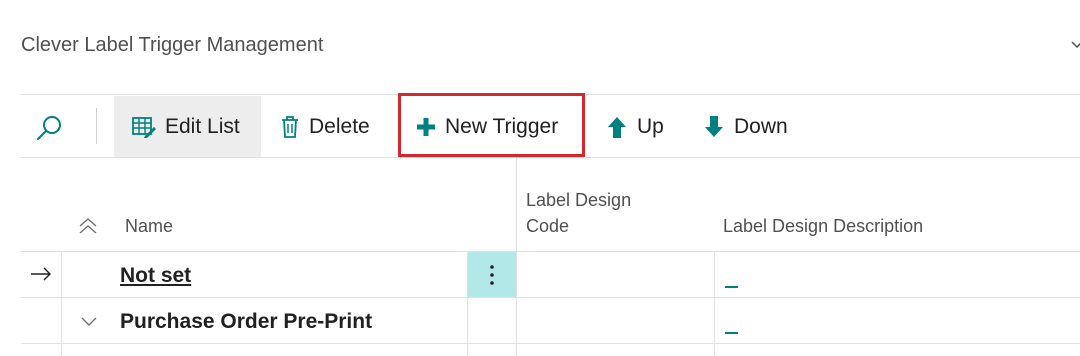 Image resolution: width=1080 pixels, height=356 pixels. I want to click on row-actions-button, so click(492, 274).